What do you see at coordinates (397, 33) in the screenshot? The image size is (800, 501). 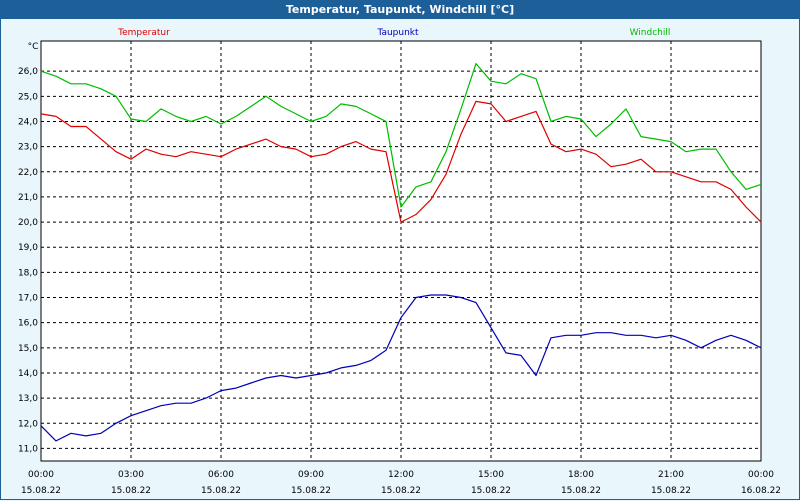 I see `legend-taupunkt: Taupunkt` at bounding box center [397, 33].